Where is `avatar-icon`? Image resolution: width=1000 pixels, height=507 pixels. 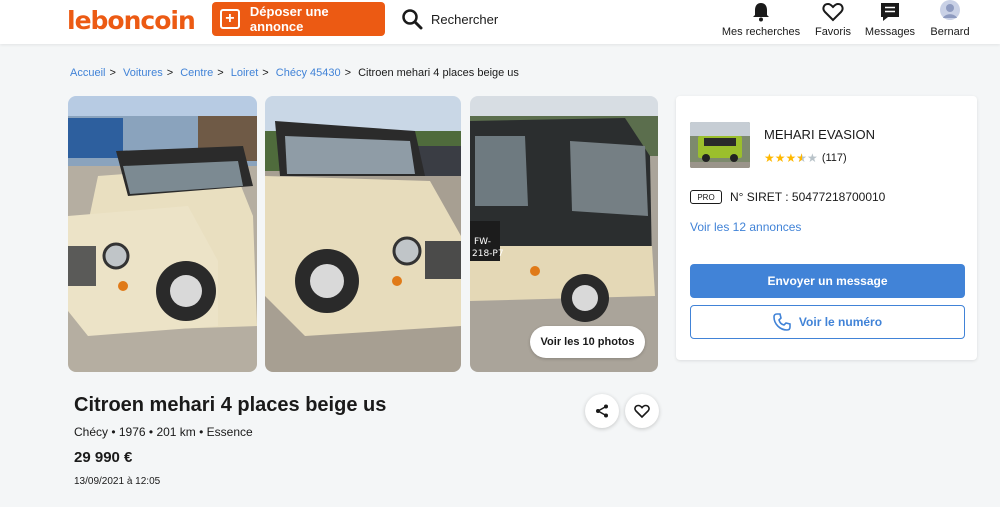
avatar-icon is located at coordinates (950, 10).